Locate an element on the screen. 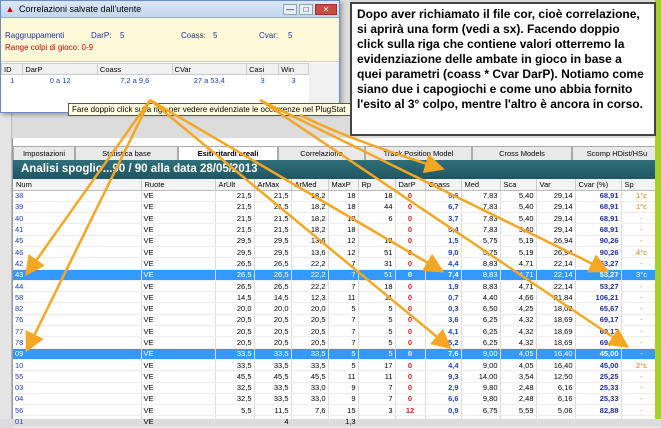  dialog-col-header-cvar: CVar is located at coordinates (209, 69).